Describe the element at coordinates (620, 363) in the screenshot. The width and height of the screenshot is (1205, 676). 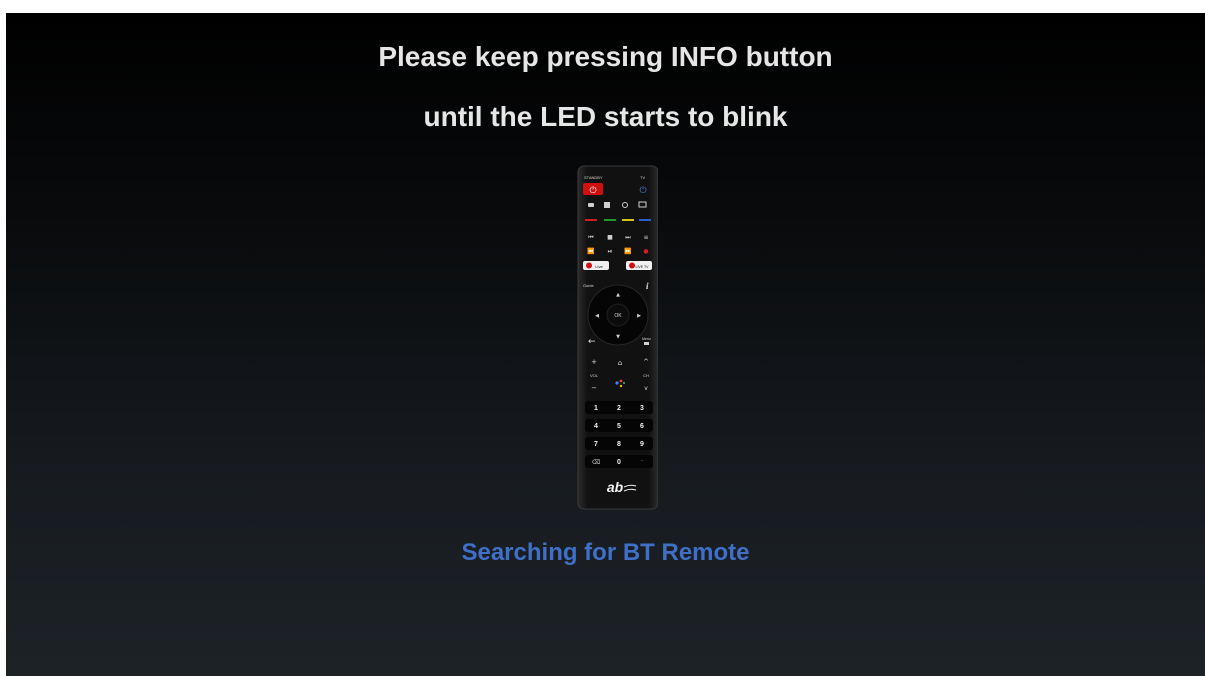
I see `home-icon: ⌂` at that location.